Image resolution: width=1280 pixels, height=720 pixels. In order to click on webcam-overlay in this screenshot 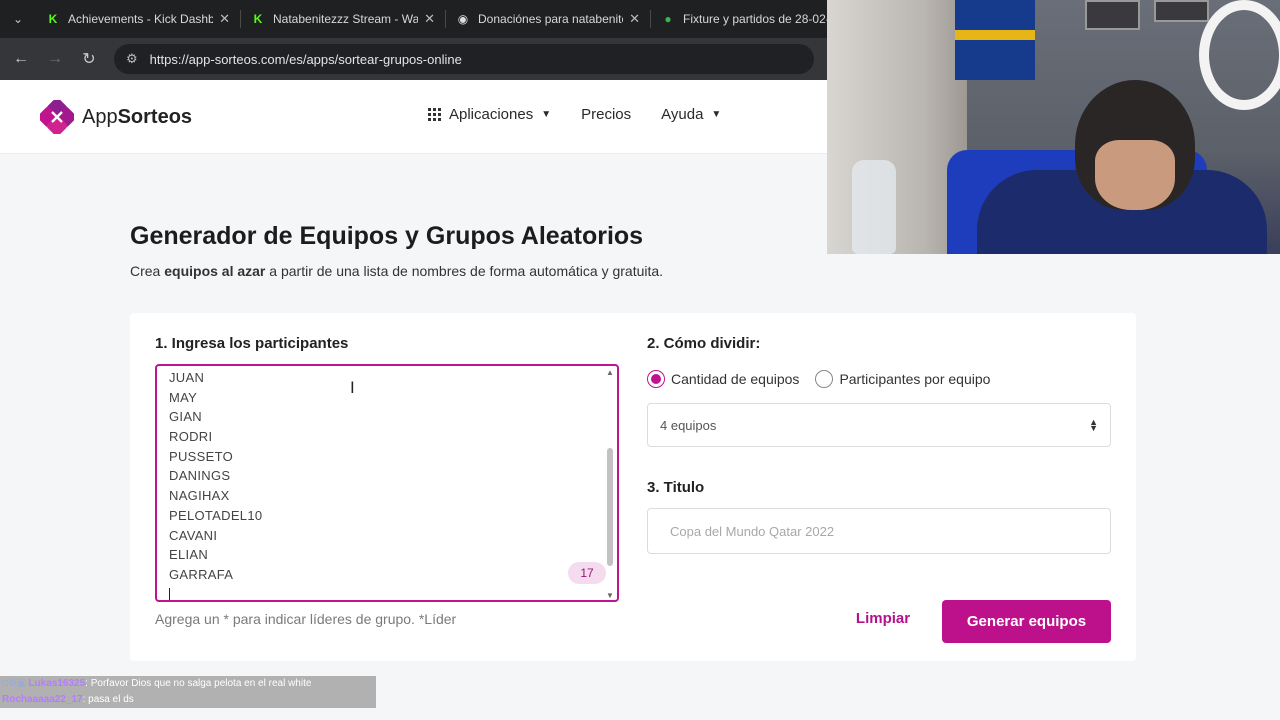, I will do `click(1053, 127)`.